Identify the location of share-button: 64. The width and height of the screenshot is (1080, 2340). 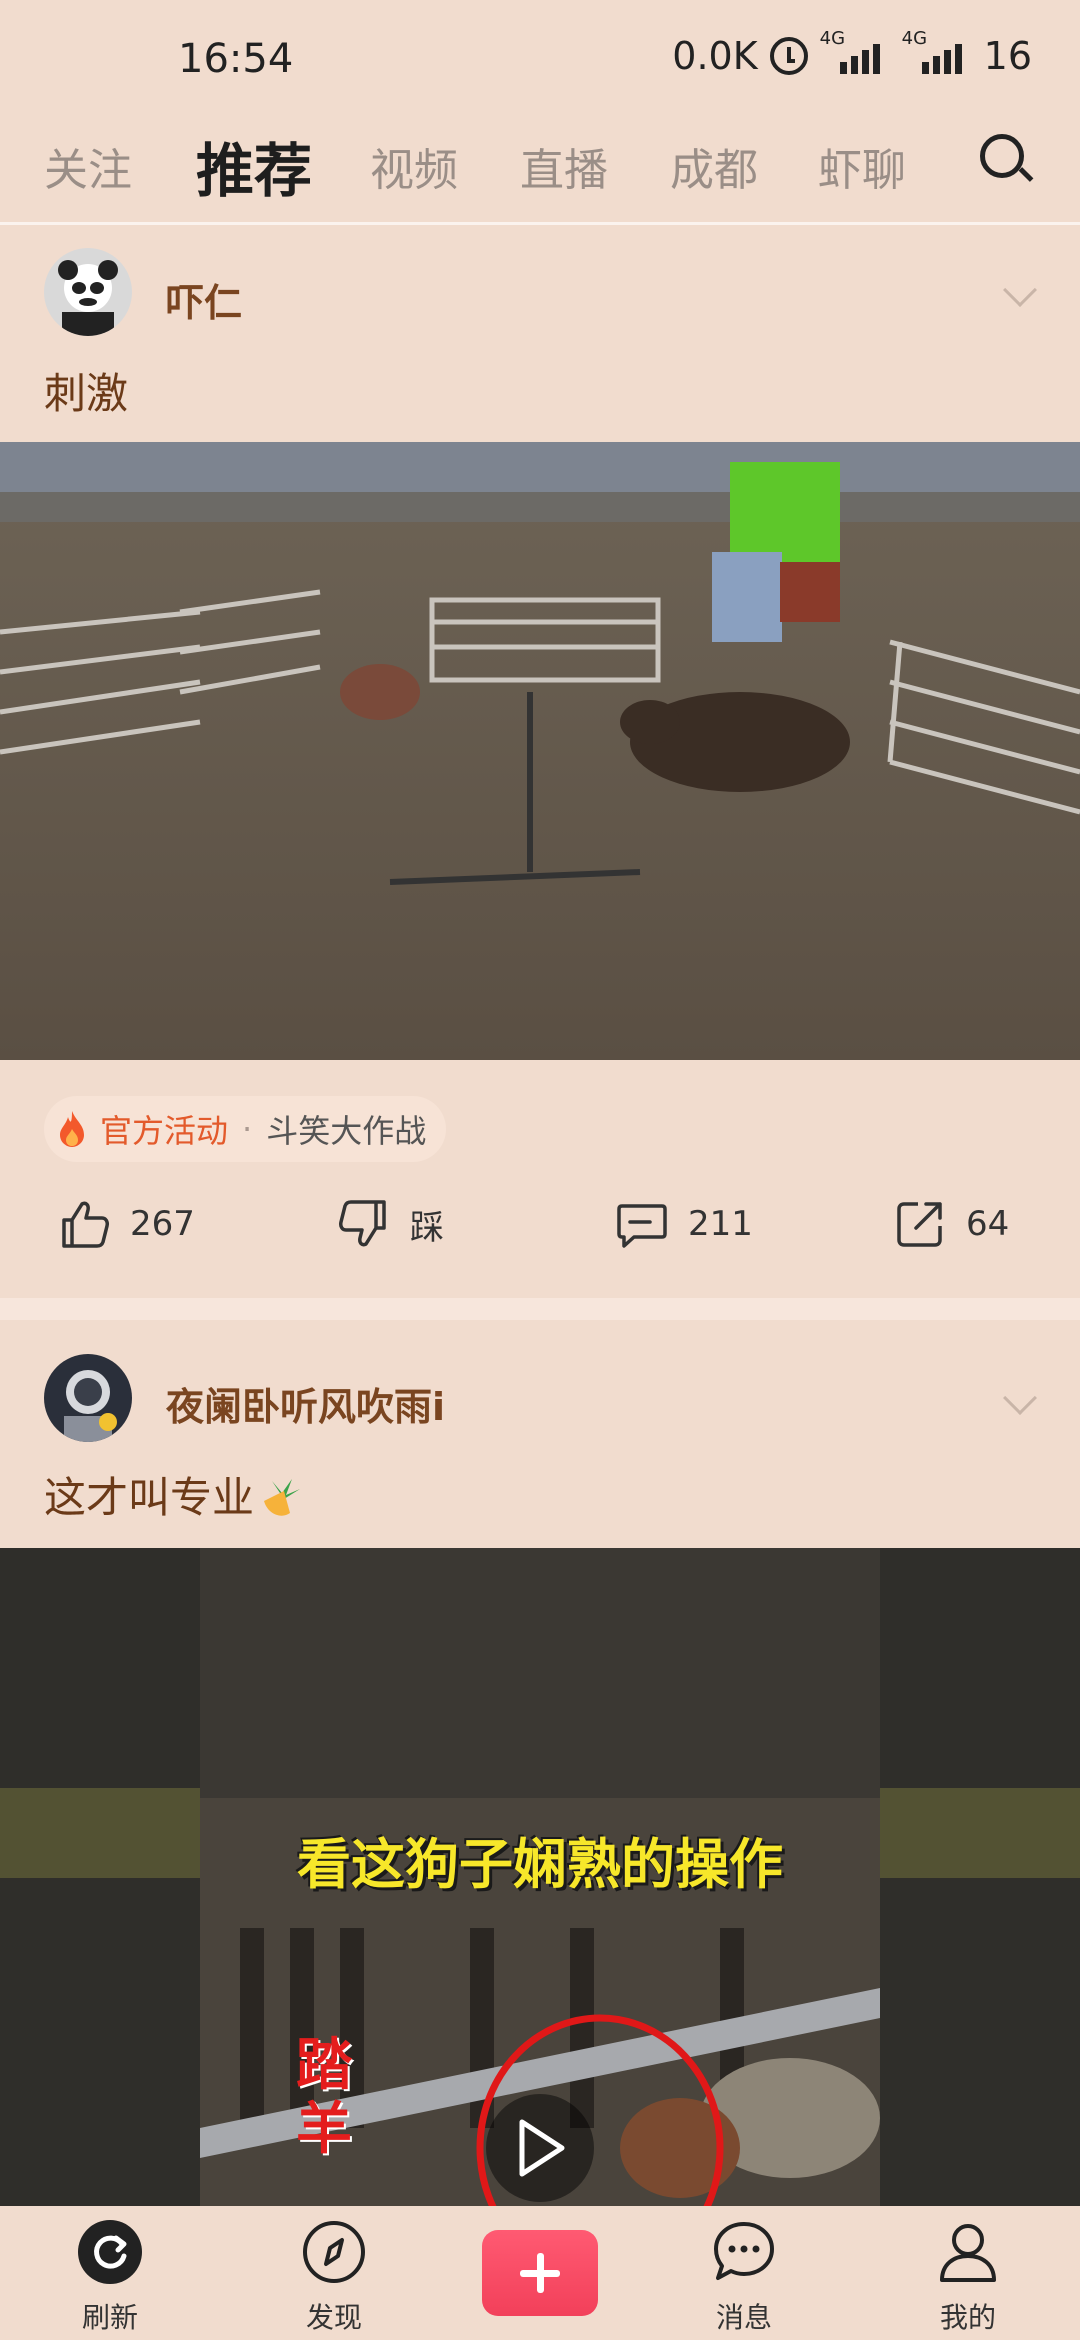
(950, 1224).